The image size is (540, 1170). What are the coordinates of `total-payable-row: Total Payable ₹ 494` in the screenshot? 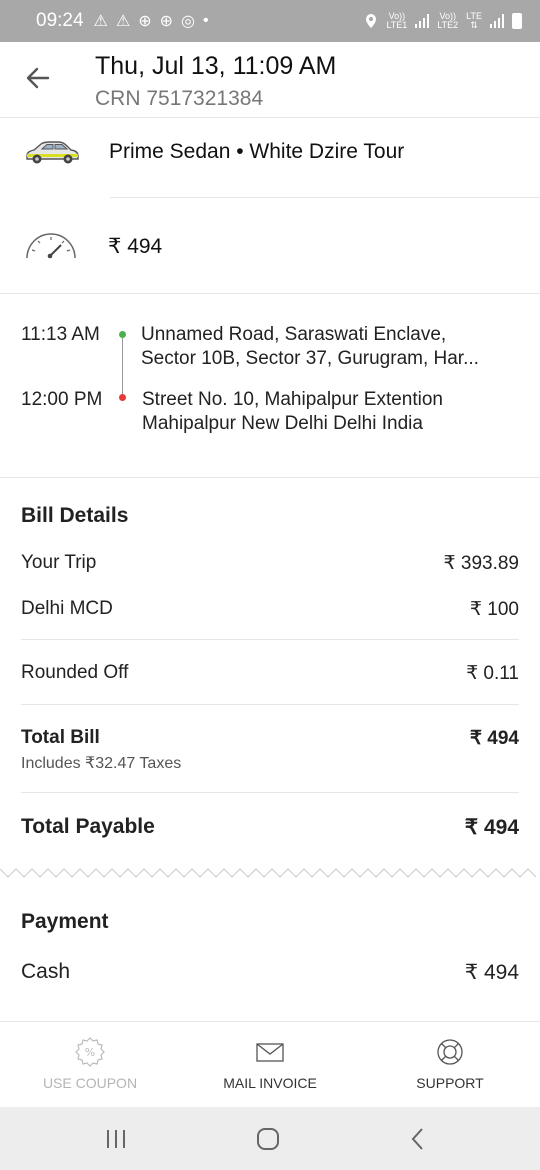 It's located at (270, 827).